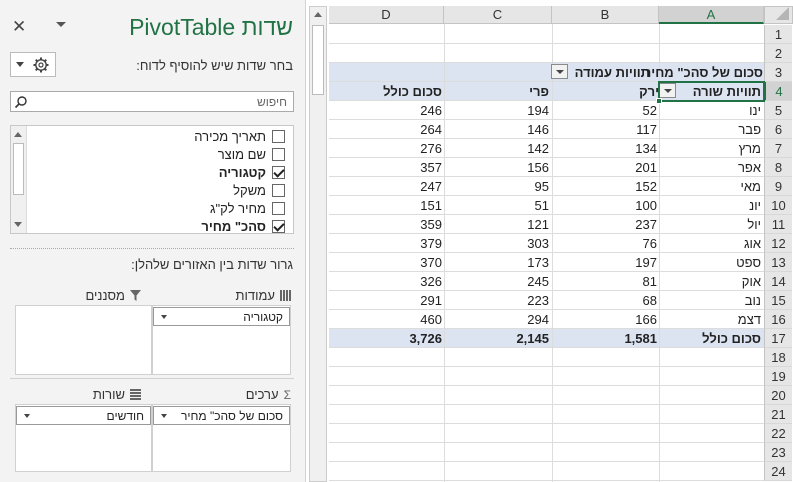 Image resolution: width=793 pixels, height=482 pixels. I want to click on row-header: 11, so click(778, 224).